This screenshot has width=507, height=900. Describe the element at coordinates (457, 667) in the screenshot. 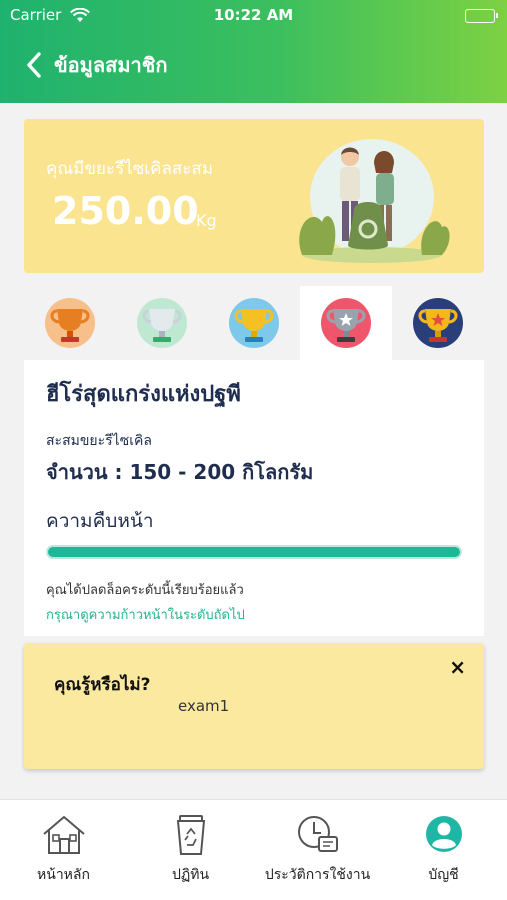

I see `close-icon: ×` at that location.